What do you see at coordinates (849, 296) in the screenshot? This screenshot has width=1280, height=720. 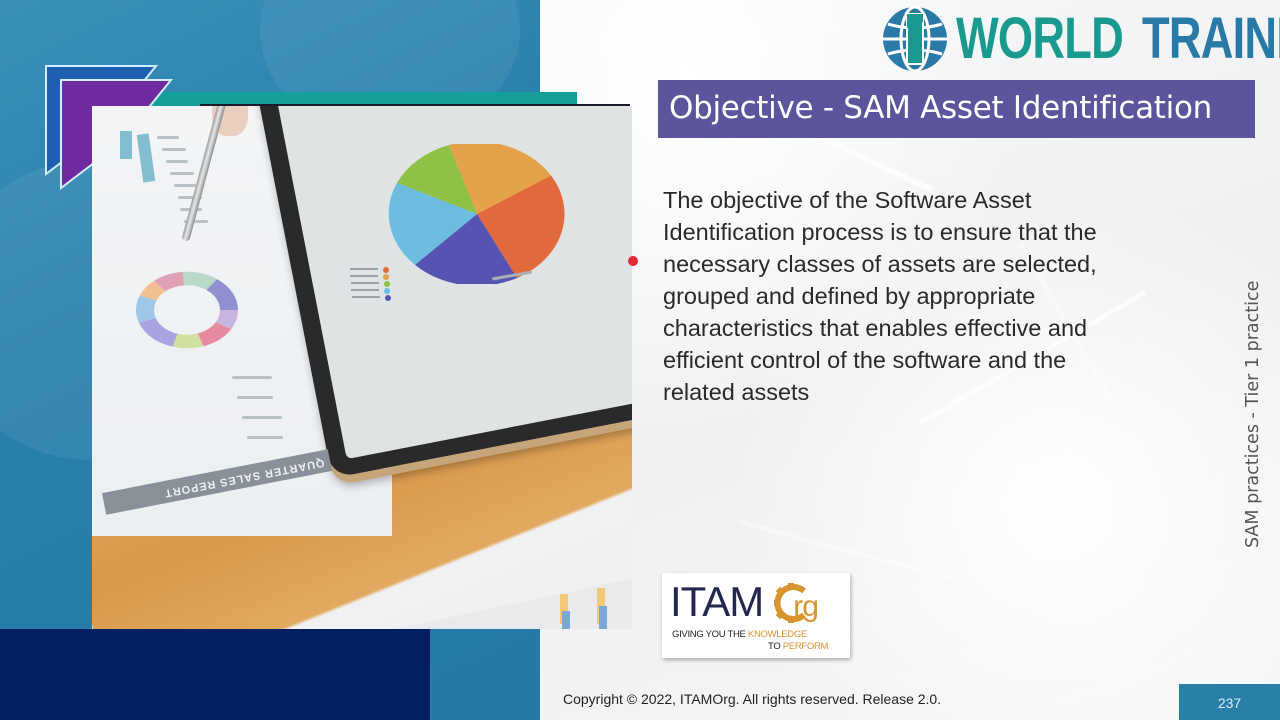 I see `body-line: grouped and defined by appropriate` at bounding box center [849, 296].